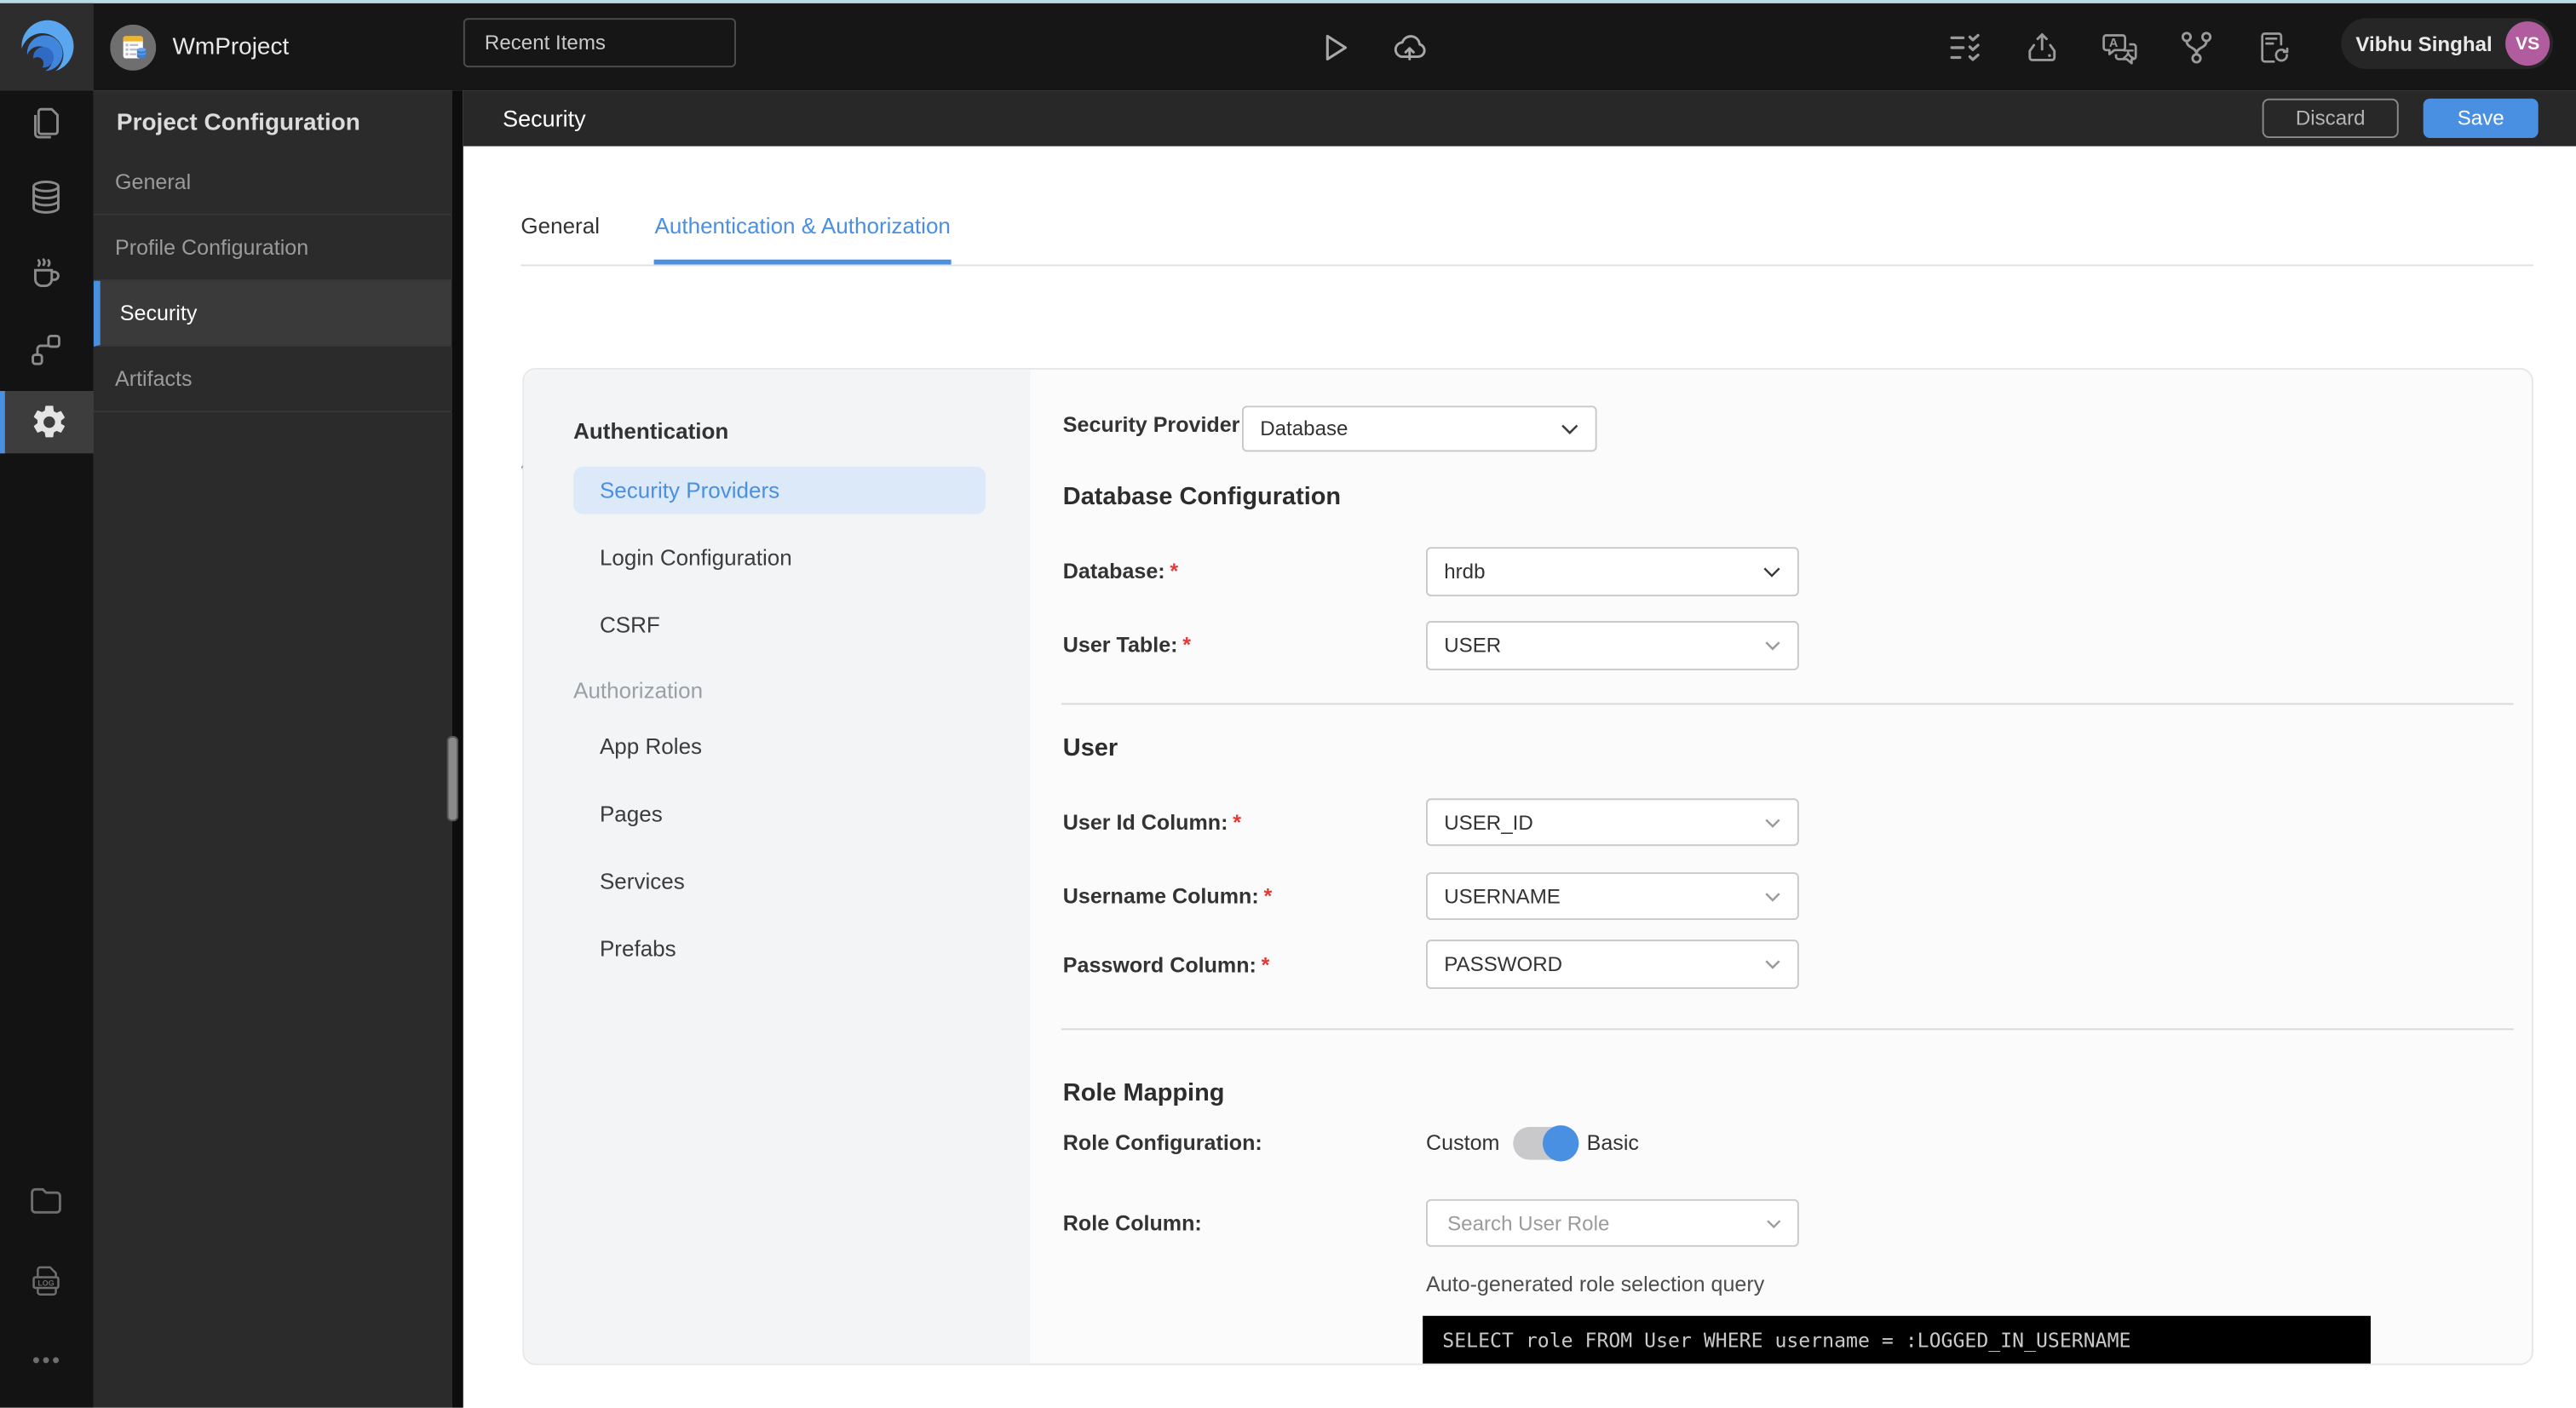  What do you see at coordinates (46, 197) in the screenshot?
I see `database-icon` at bounding box center [46, 197].